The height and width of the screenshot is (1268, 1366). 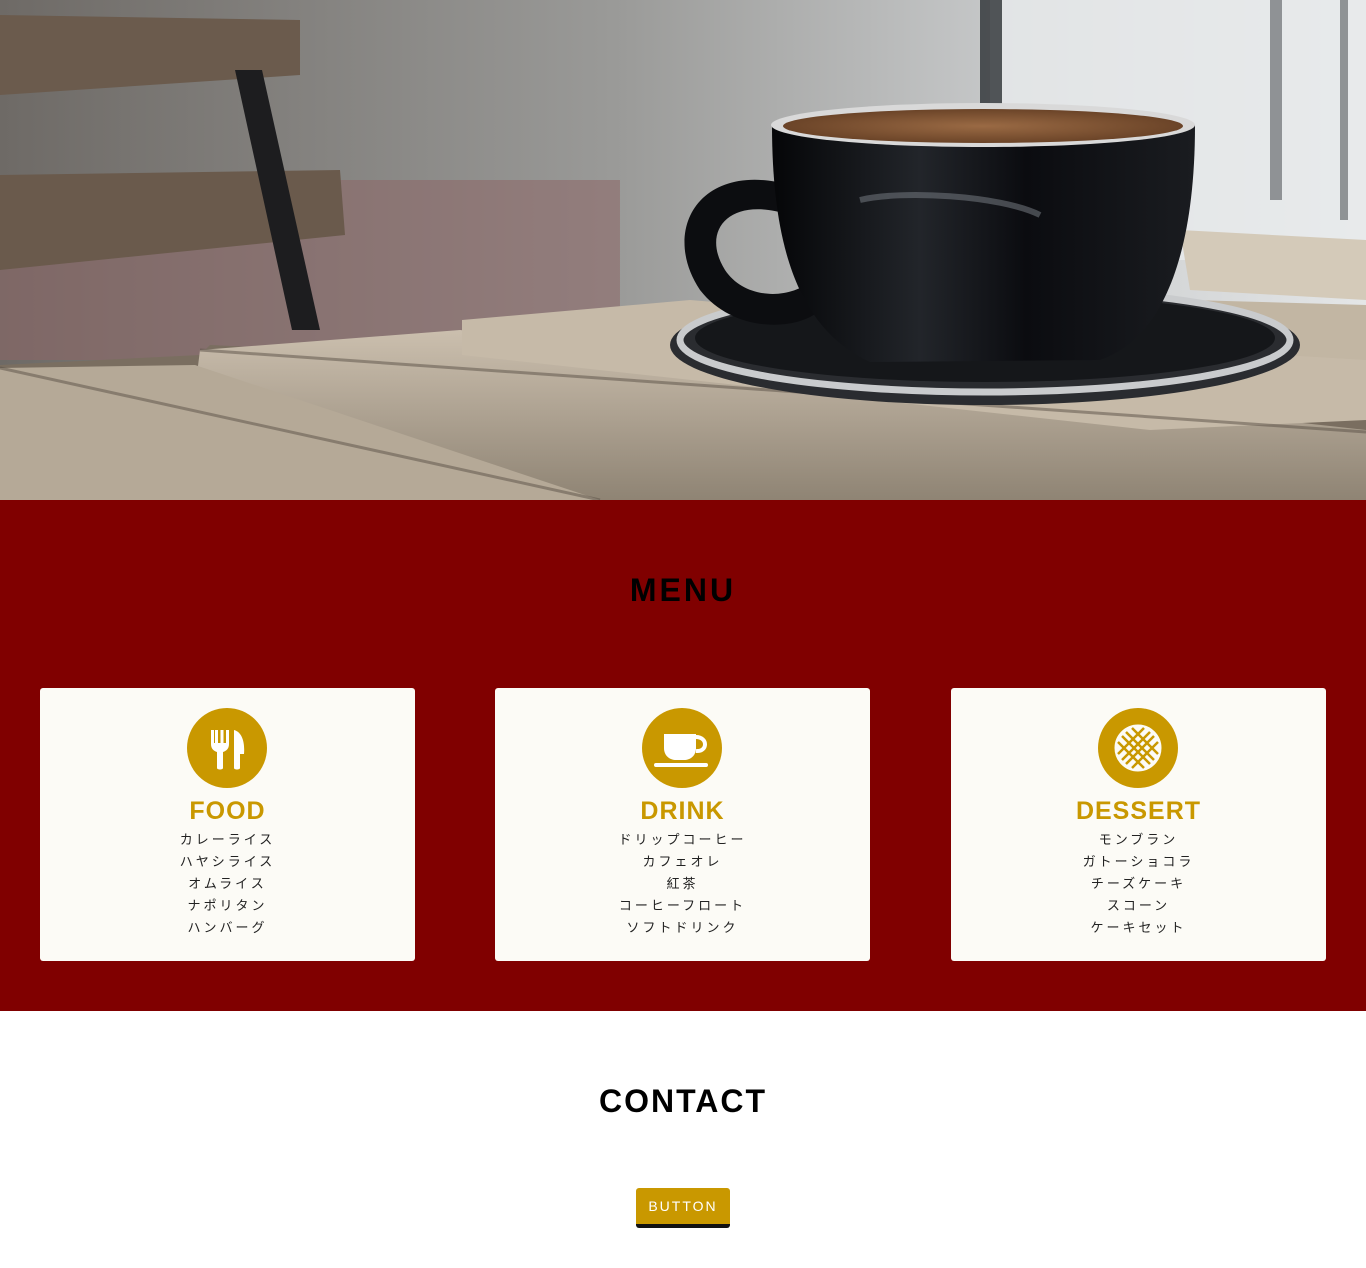 I want to click on list-item: チーズケーキ, so click(x=1138, y=884).